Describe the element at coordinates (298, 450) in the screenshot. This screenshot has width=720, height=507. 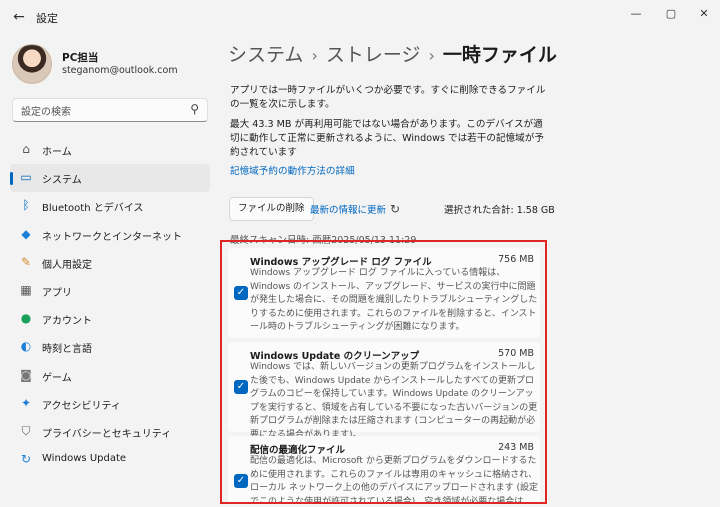
I see `file-category-name: 配信の最適化ファイル` at that location.